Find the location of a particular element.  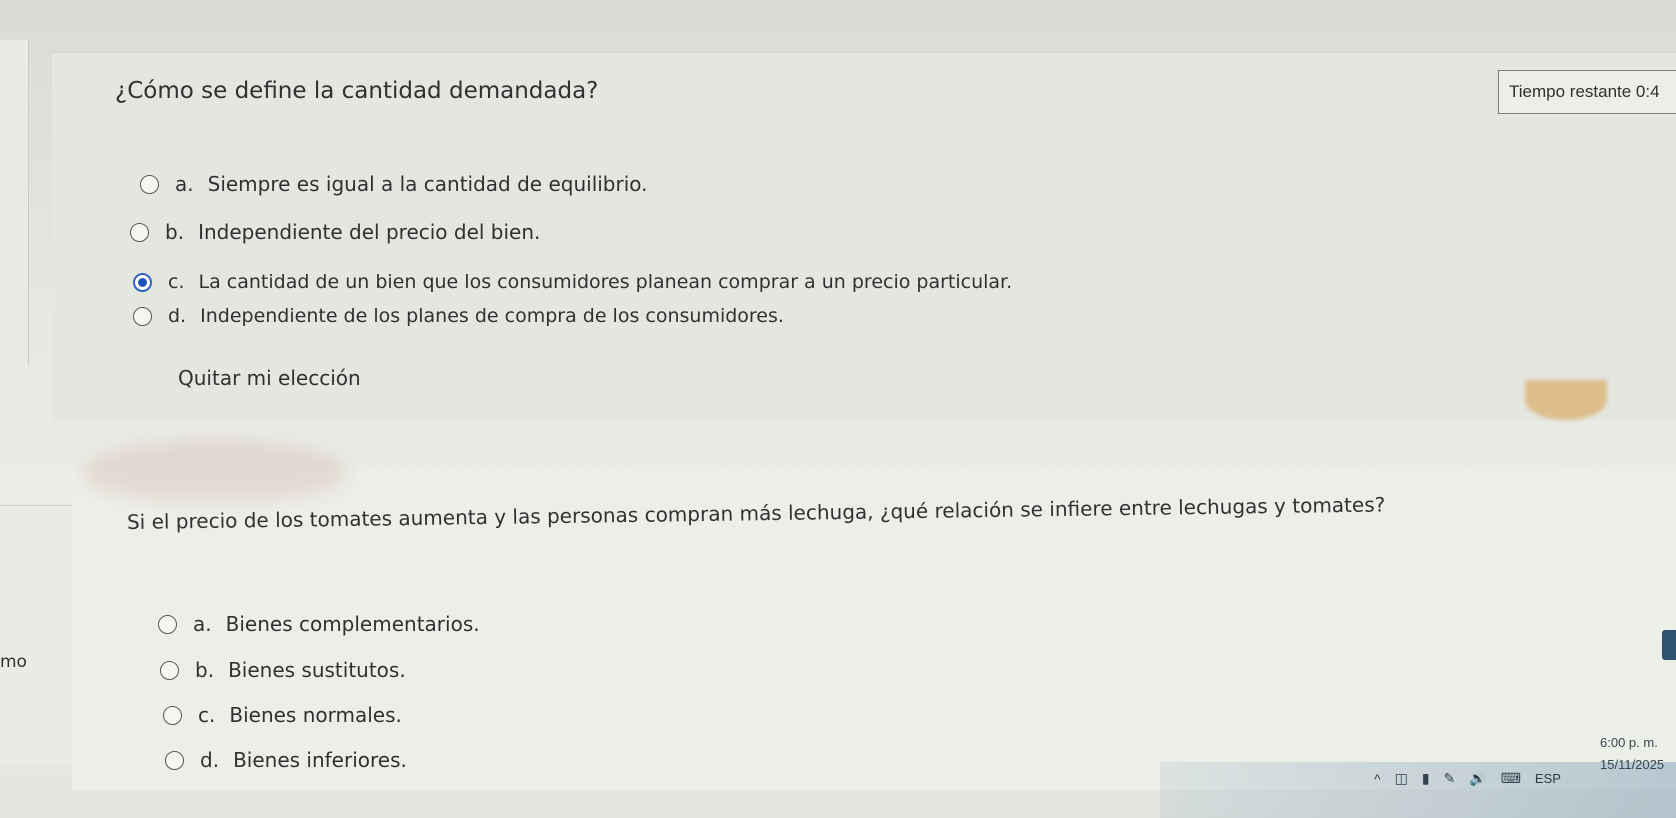

clear-choice-link: Quitar mi elección is located at coordinates (269, 378).